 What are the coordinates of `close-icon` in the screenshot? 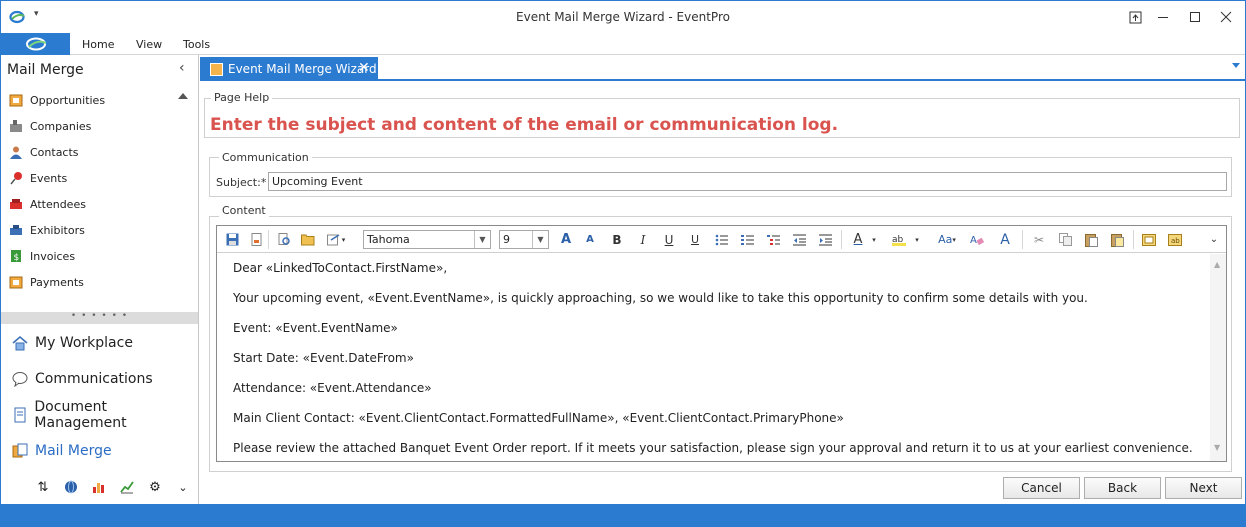 It's located at (1226, 17).